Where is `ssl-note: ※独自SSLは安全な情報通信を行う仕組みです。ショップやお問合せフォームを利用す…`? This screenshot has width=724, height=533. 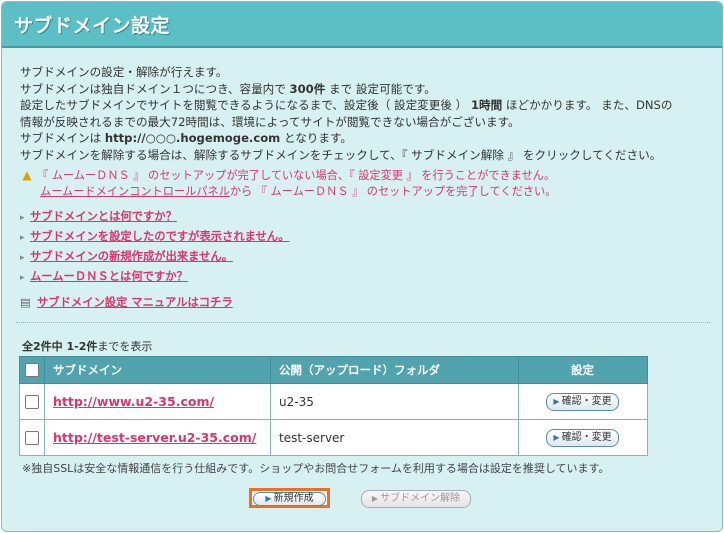
ssl-note: ※独自SSLは安全な情報通信を行う仕組みです。ショップやお問合せフォームを利用す… is located at coordinates (316, 468).